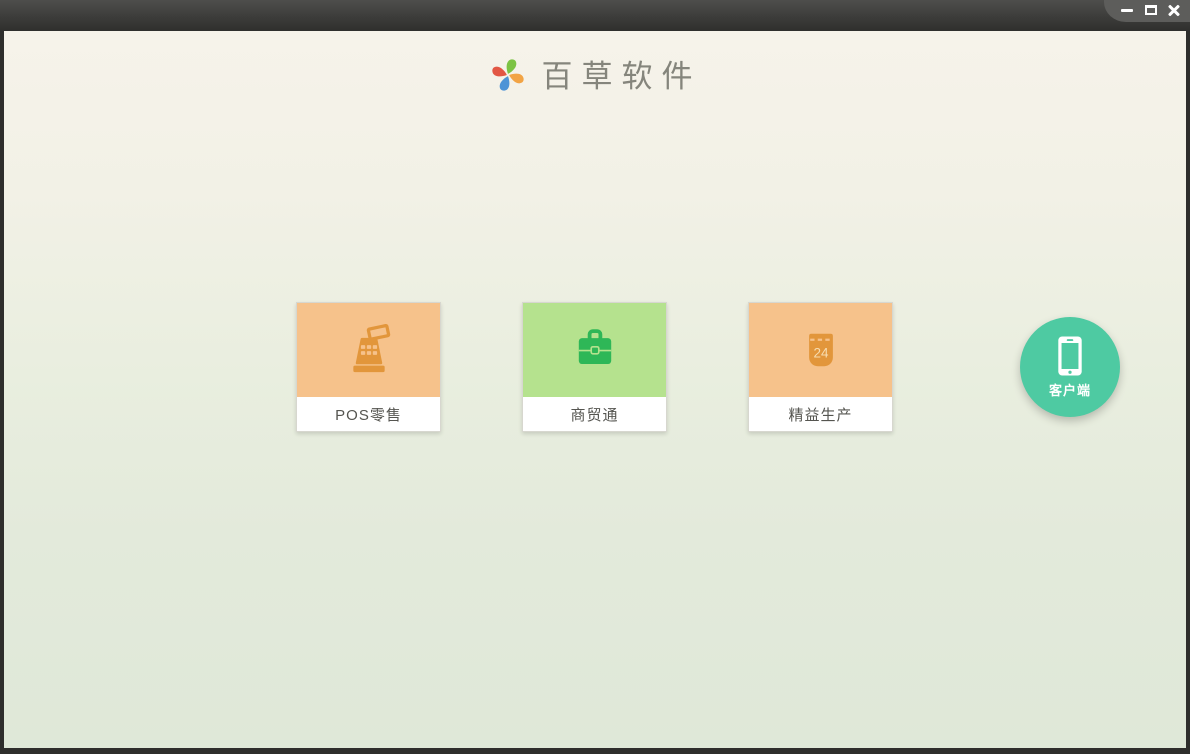  I want to click on card-trade-icon-area, so click(594, 350).